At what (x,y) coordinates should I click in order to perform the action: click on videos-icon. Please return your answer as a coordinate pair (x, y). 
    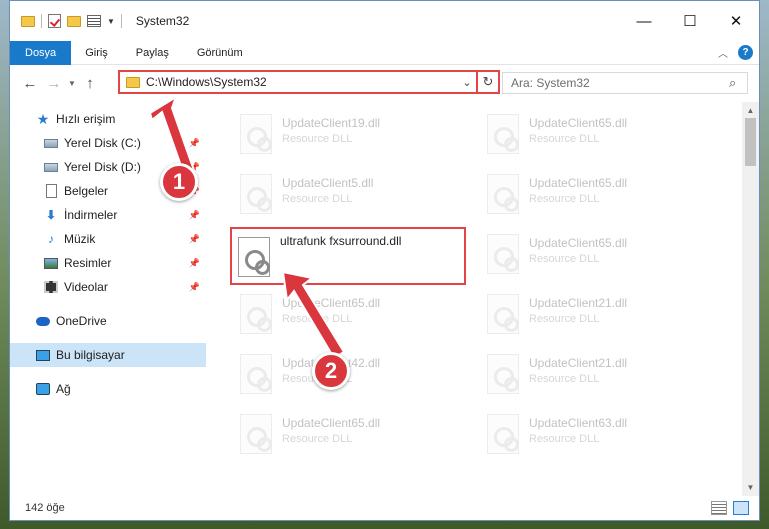
    Looking at the image, I should click on (51, 287).